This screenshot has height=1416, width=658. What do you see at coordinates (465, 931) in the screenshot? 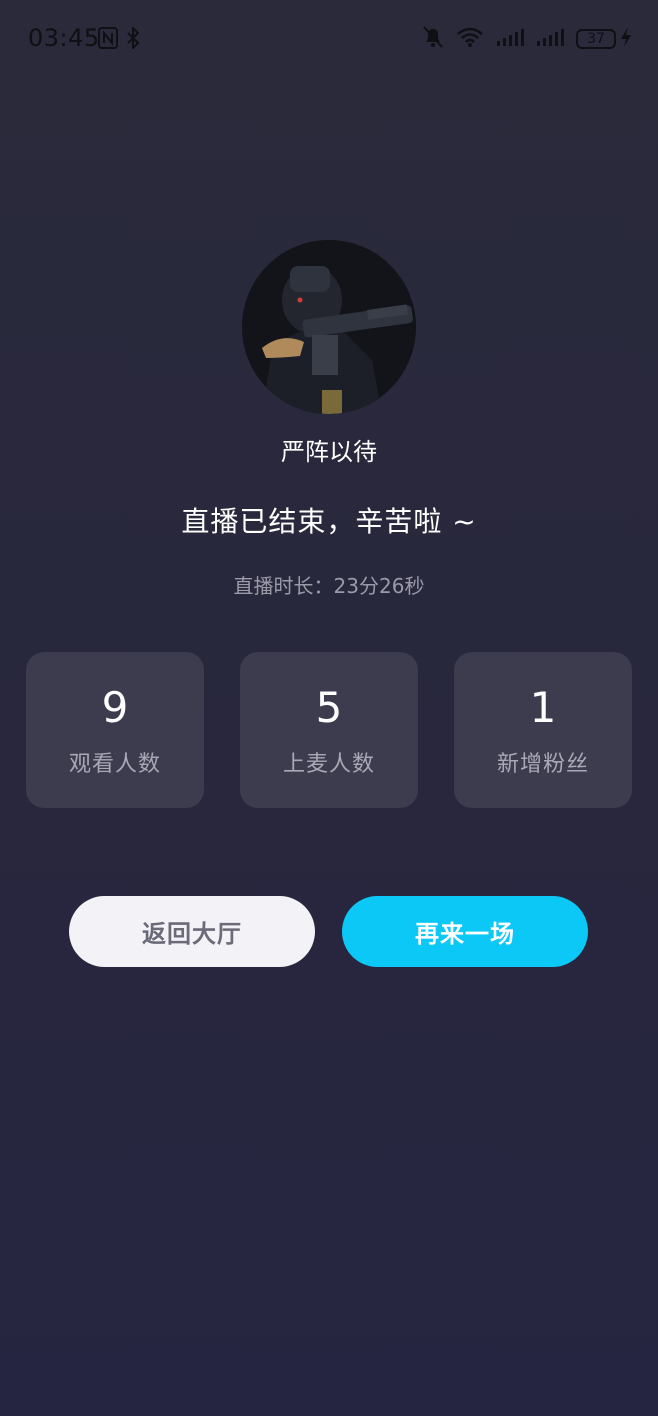
I see `start-again-button: 再来一场` at bounding box center [465, 931].